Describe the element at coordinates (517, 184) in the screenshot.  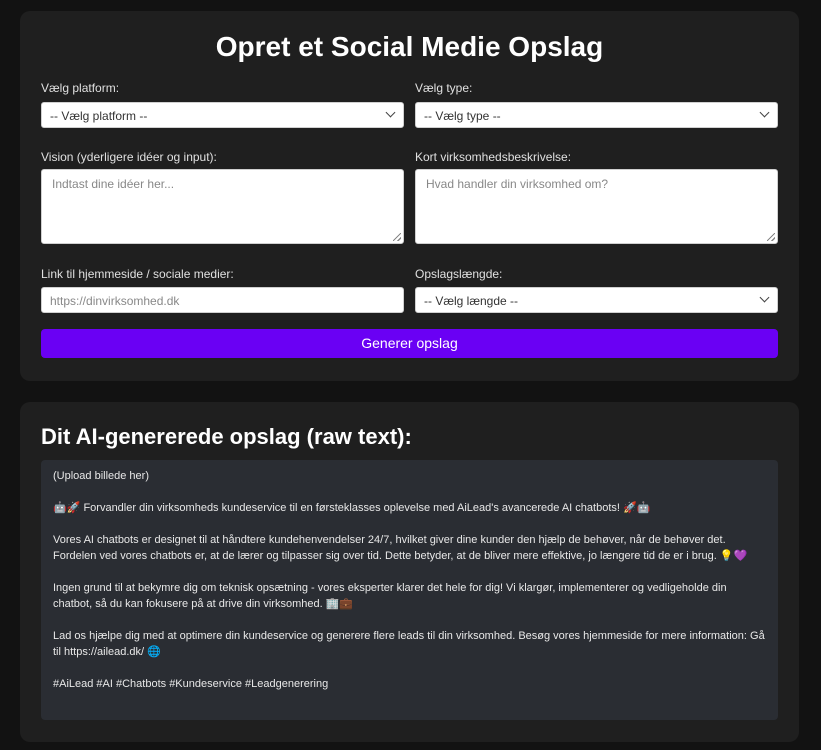
I see `description-placeholder: Hvad handler din virksomhed om?` at that location.